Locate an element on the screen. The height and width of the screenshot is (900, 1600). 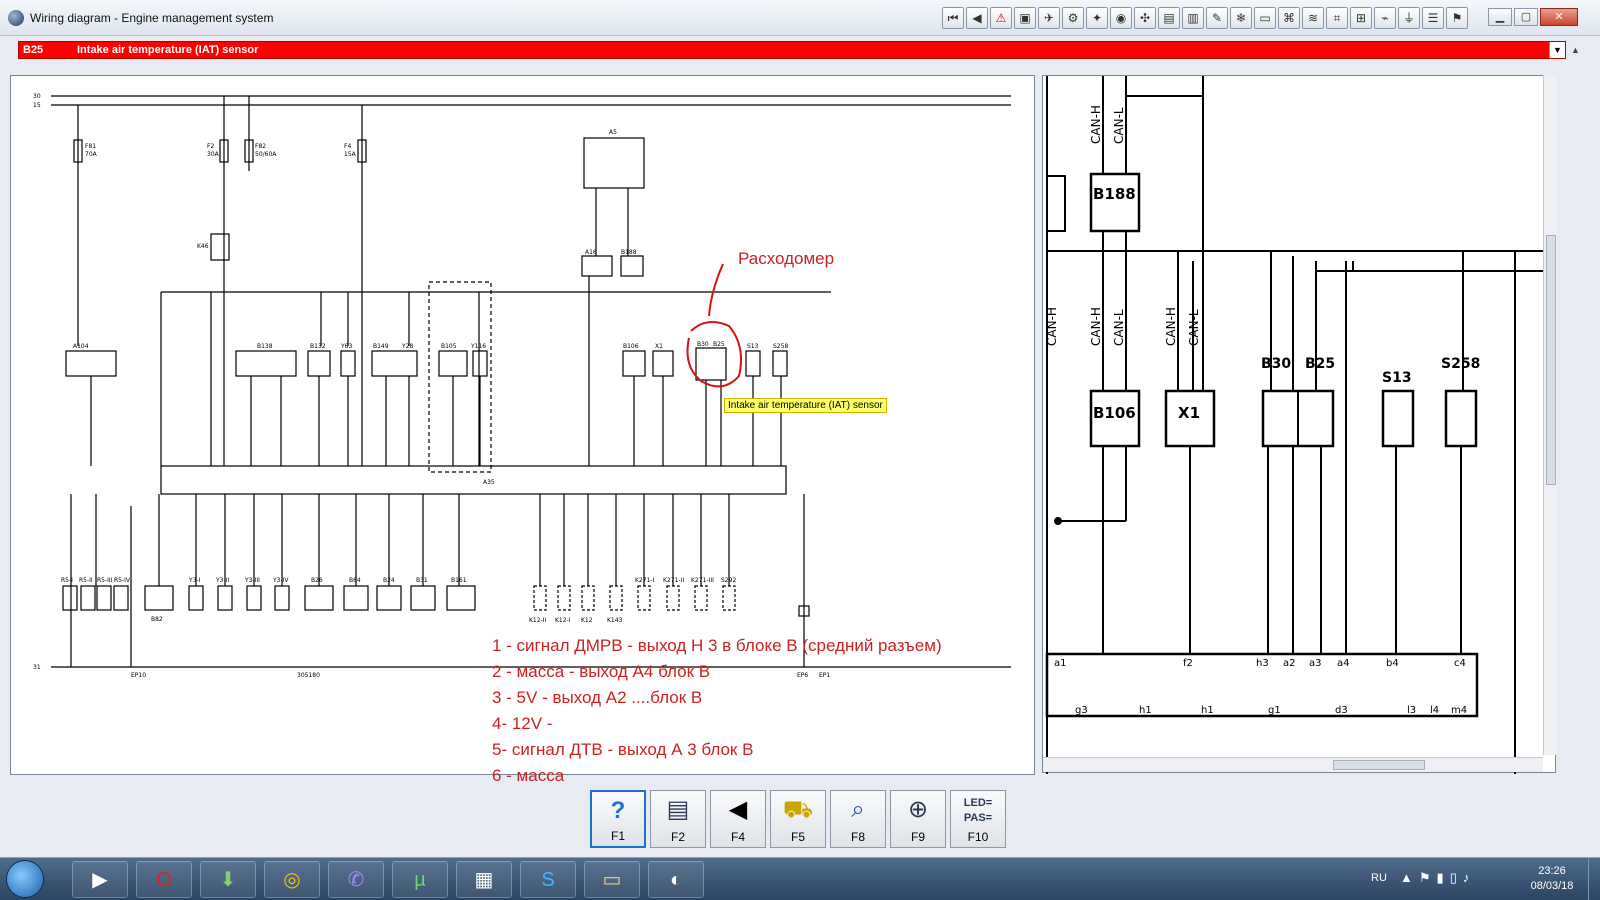
flag-icon: ⚑ is located at coordinates (1457, 18).